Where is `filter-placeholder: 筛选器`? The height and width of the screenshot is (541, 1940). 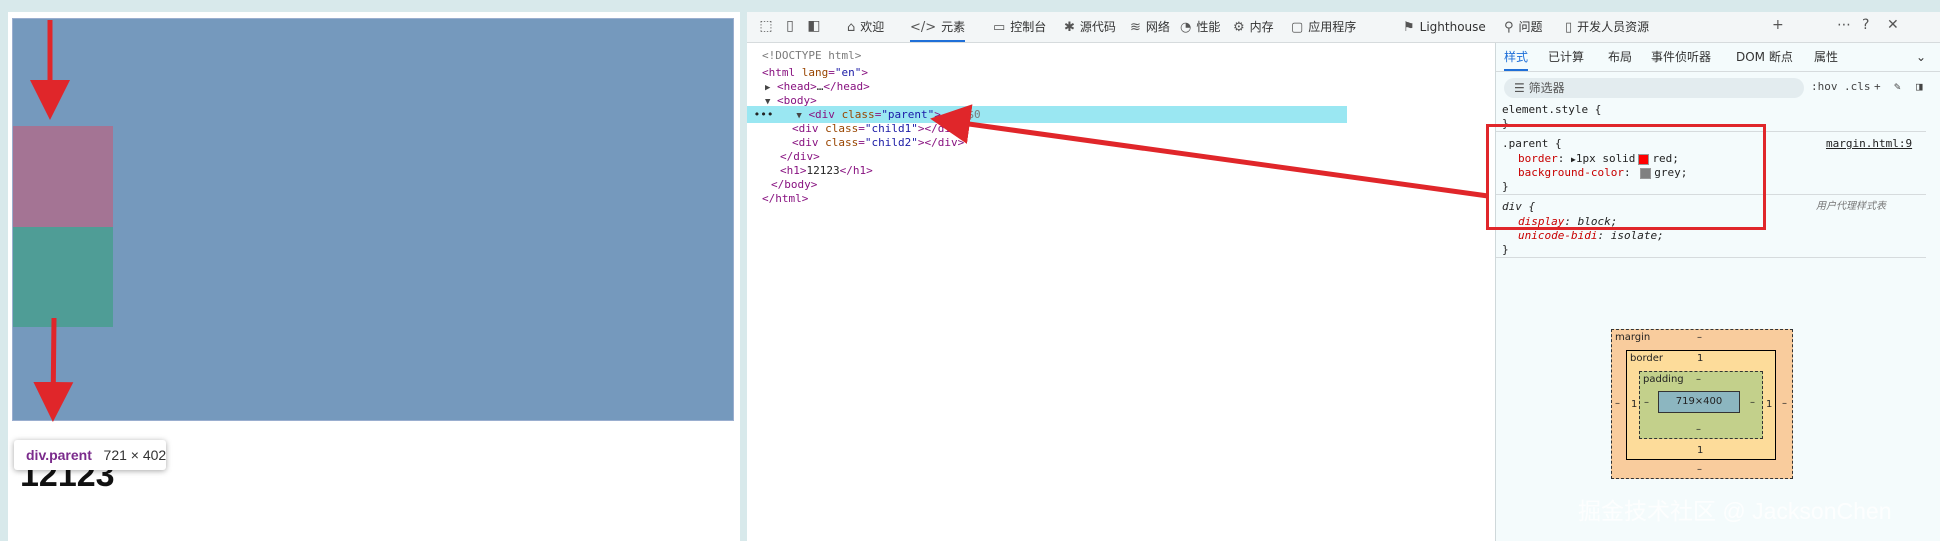 filter-placeholder: 筛选器 is located at coordinates (1546, 88).